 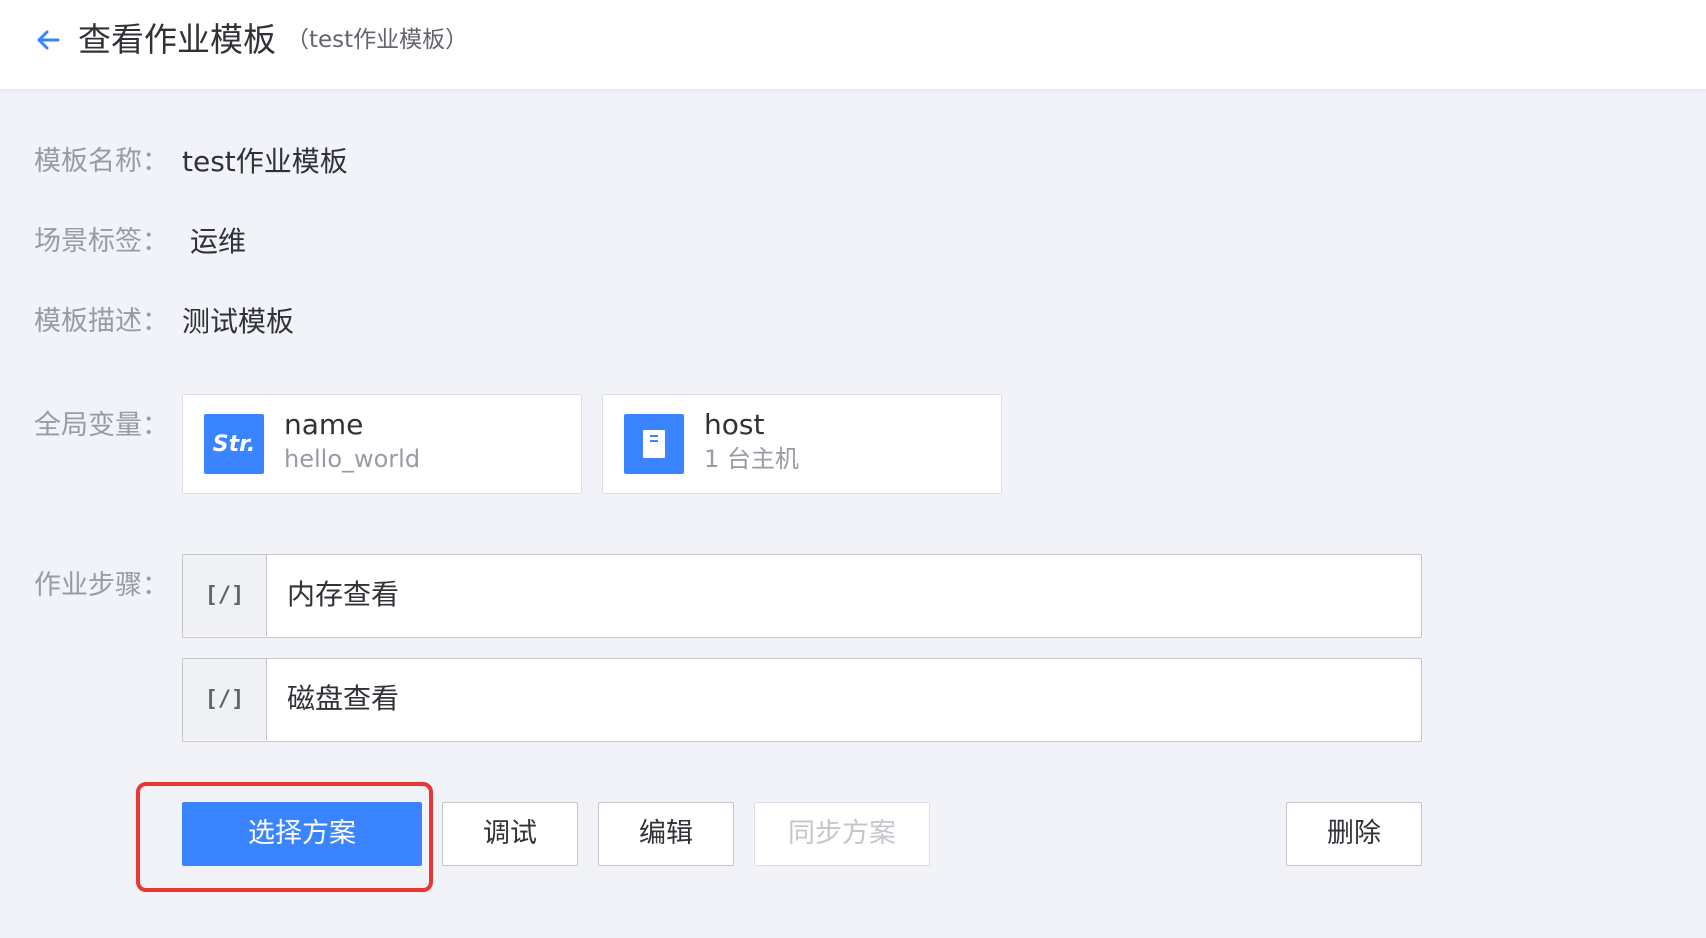 I want to click on variable-name: name, so click(x=324, y=424).